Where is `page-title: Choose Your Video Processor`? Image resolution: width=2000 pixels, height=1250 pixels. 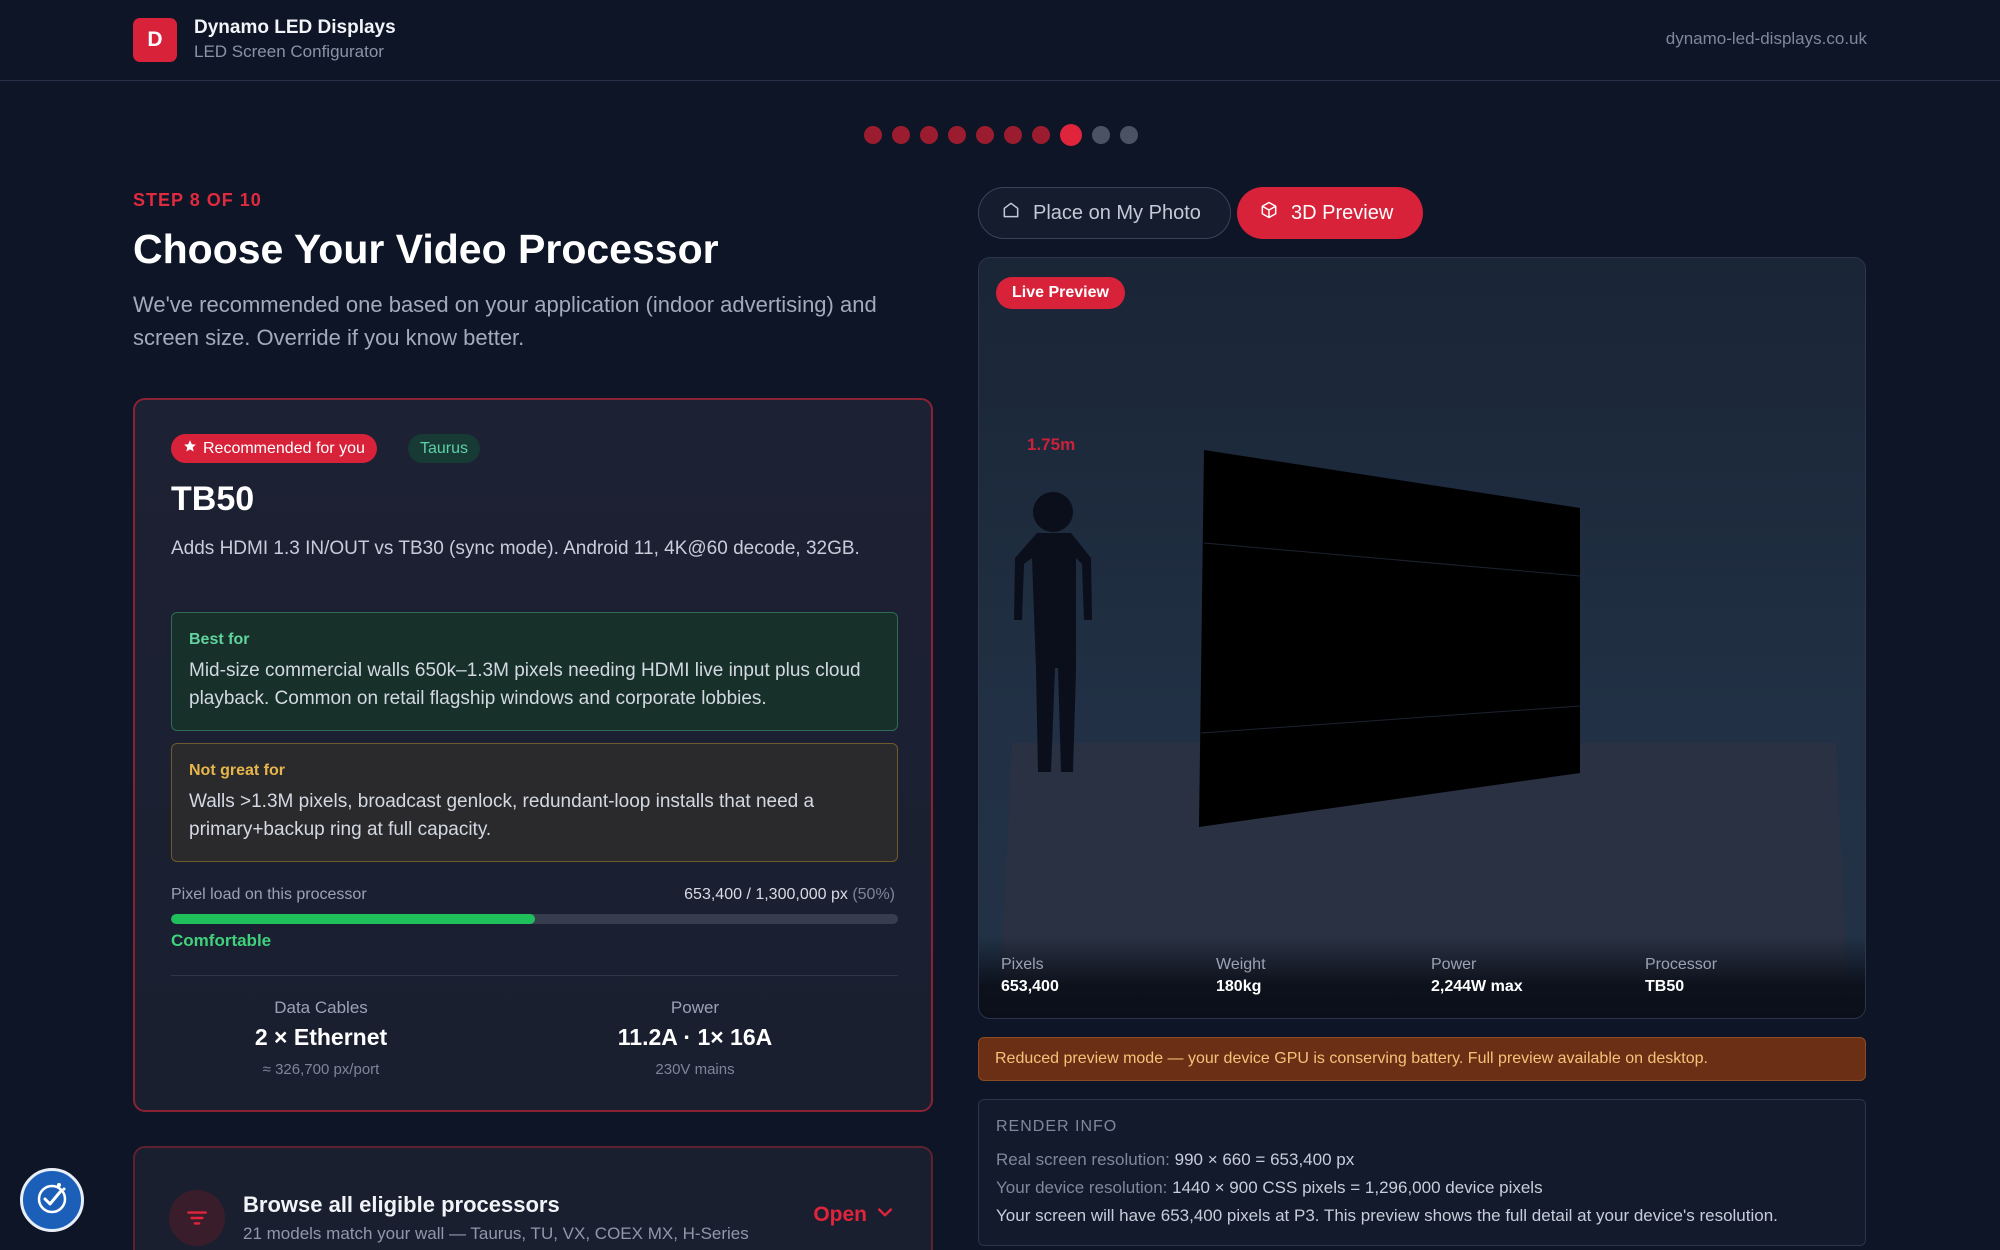 page-title: Choose Your Video Processor is located at coordinates (426, 249).